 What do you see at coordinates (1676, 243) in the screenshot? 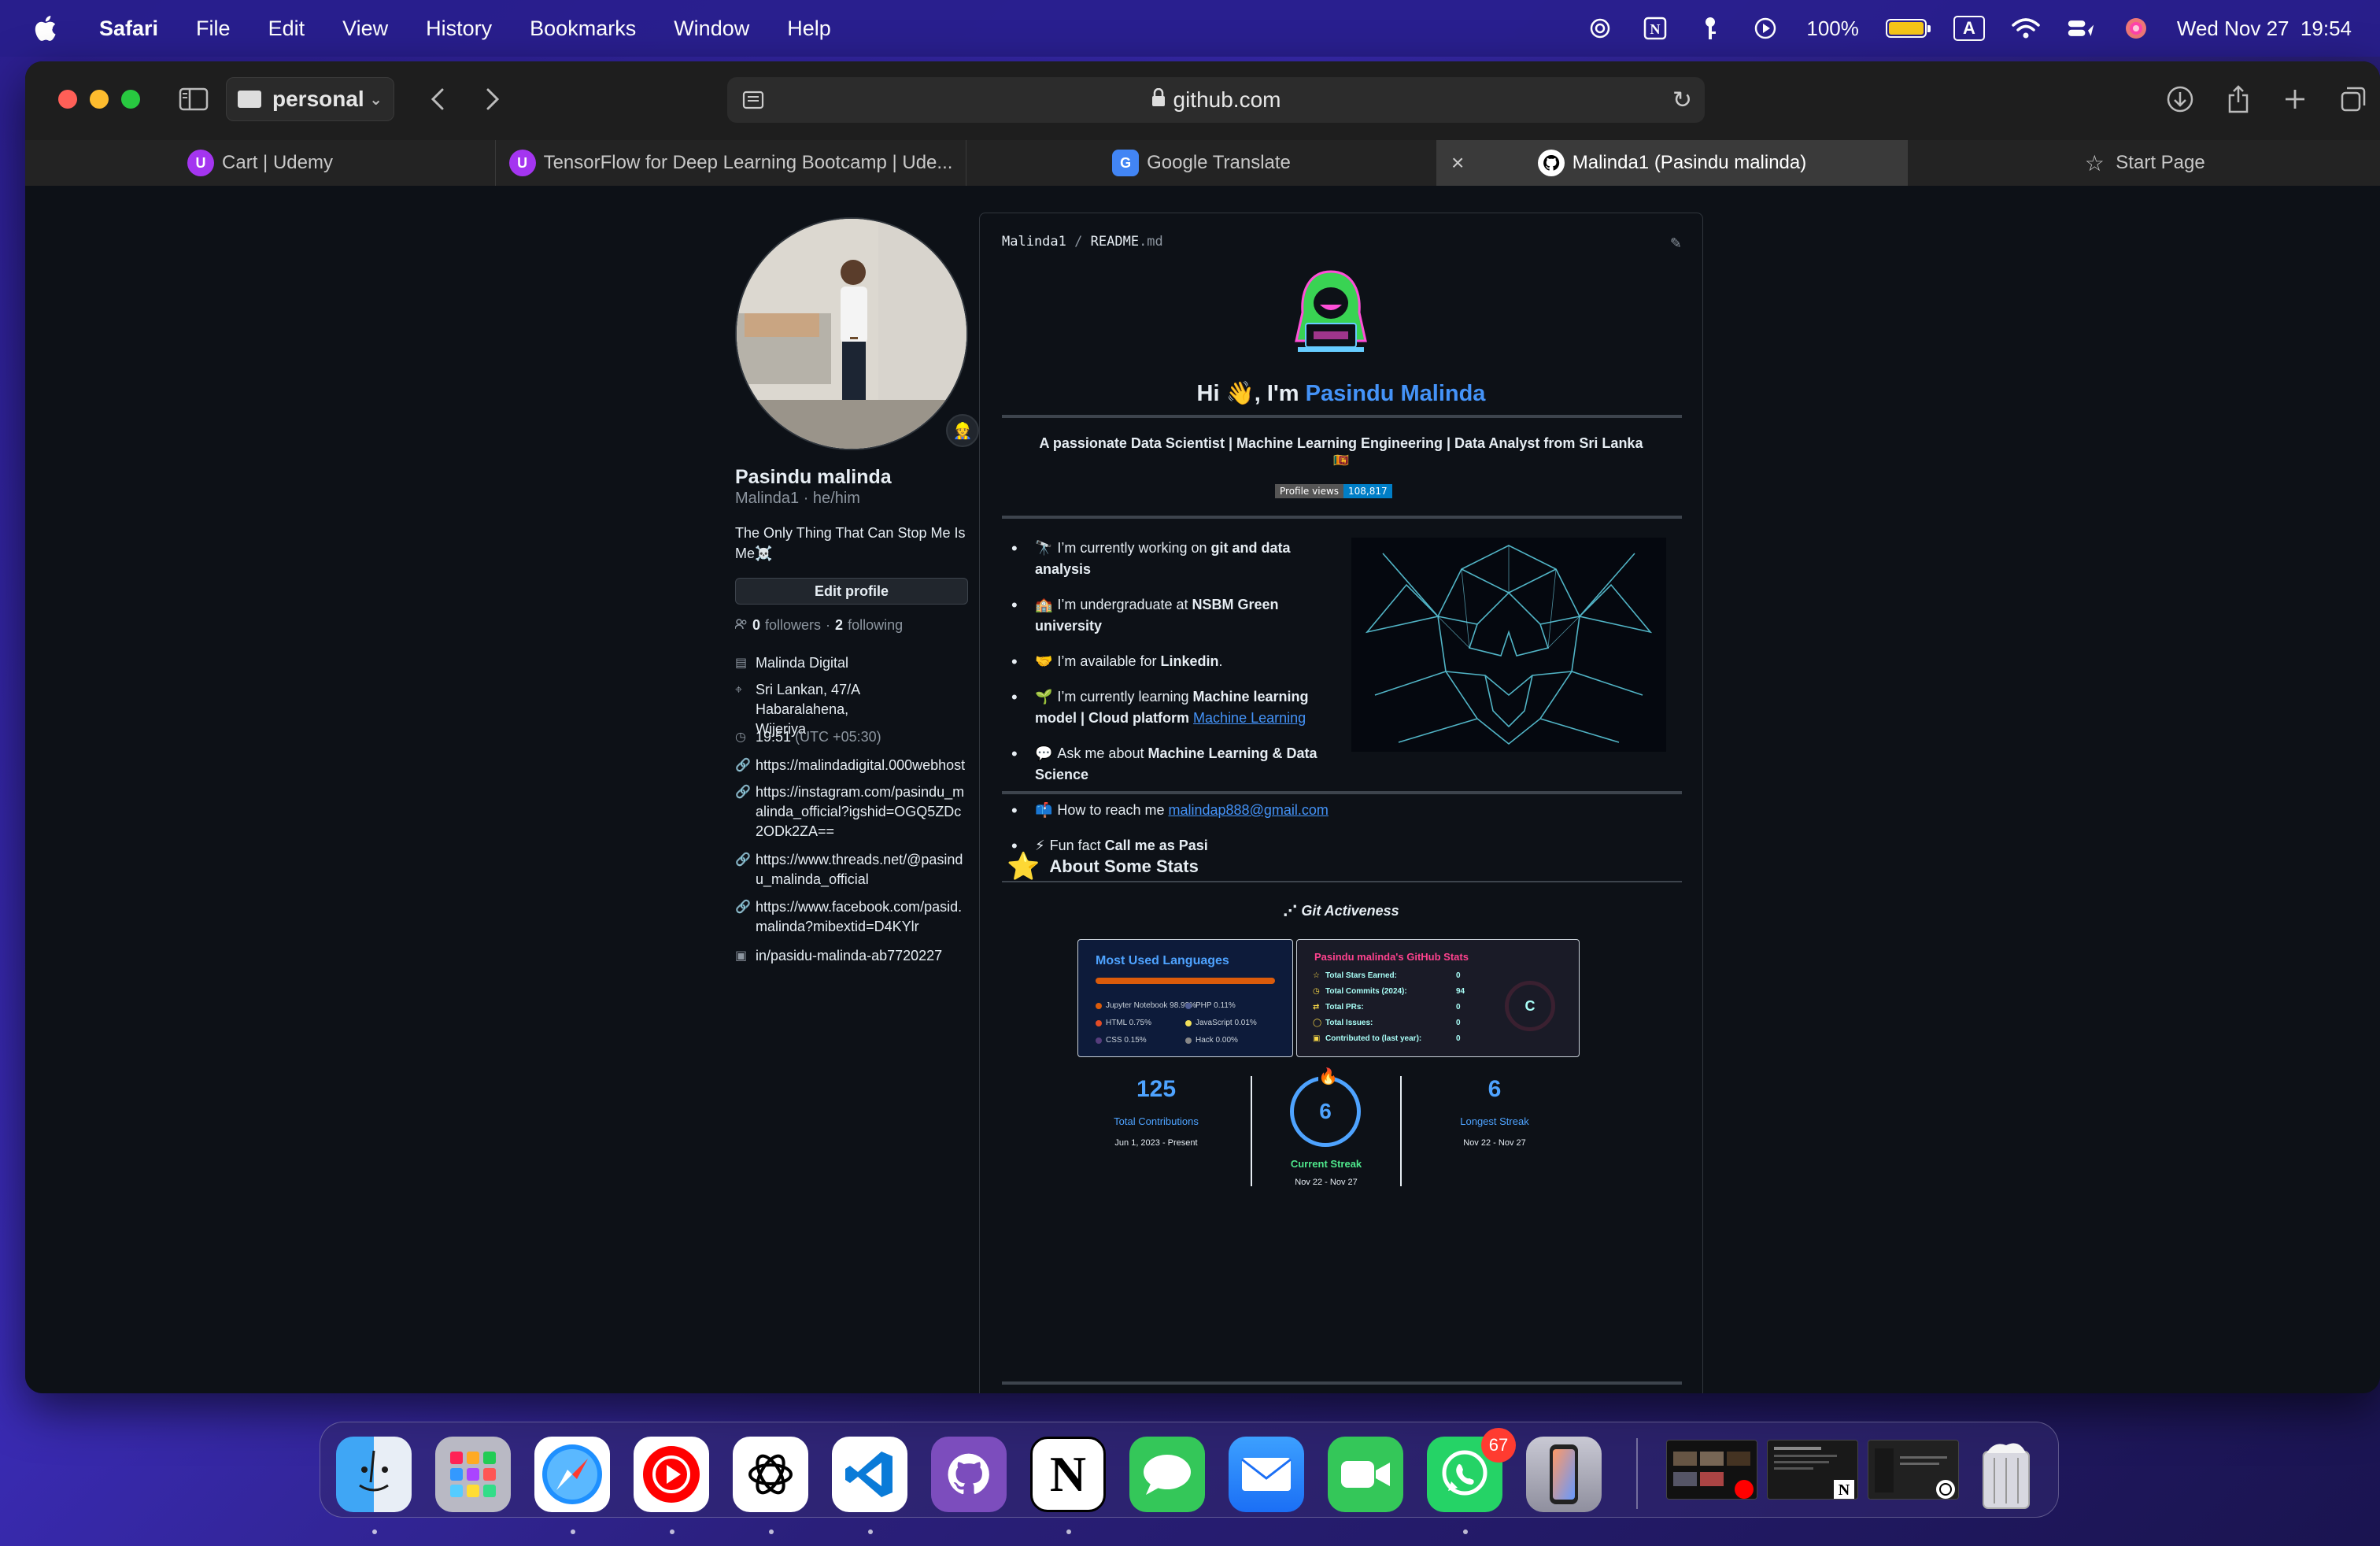
I see `pencil-icon: ✎` at bounding box center [1676, 243].